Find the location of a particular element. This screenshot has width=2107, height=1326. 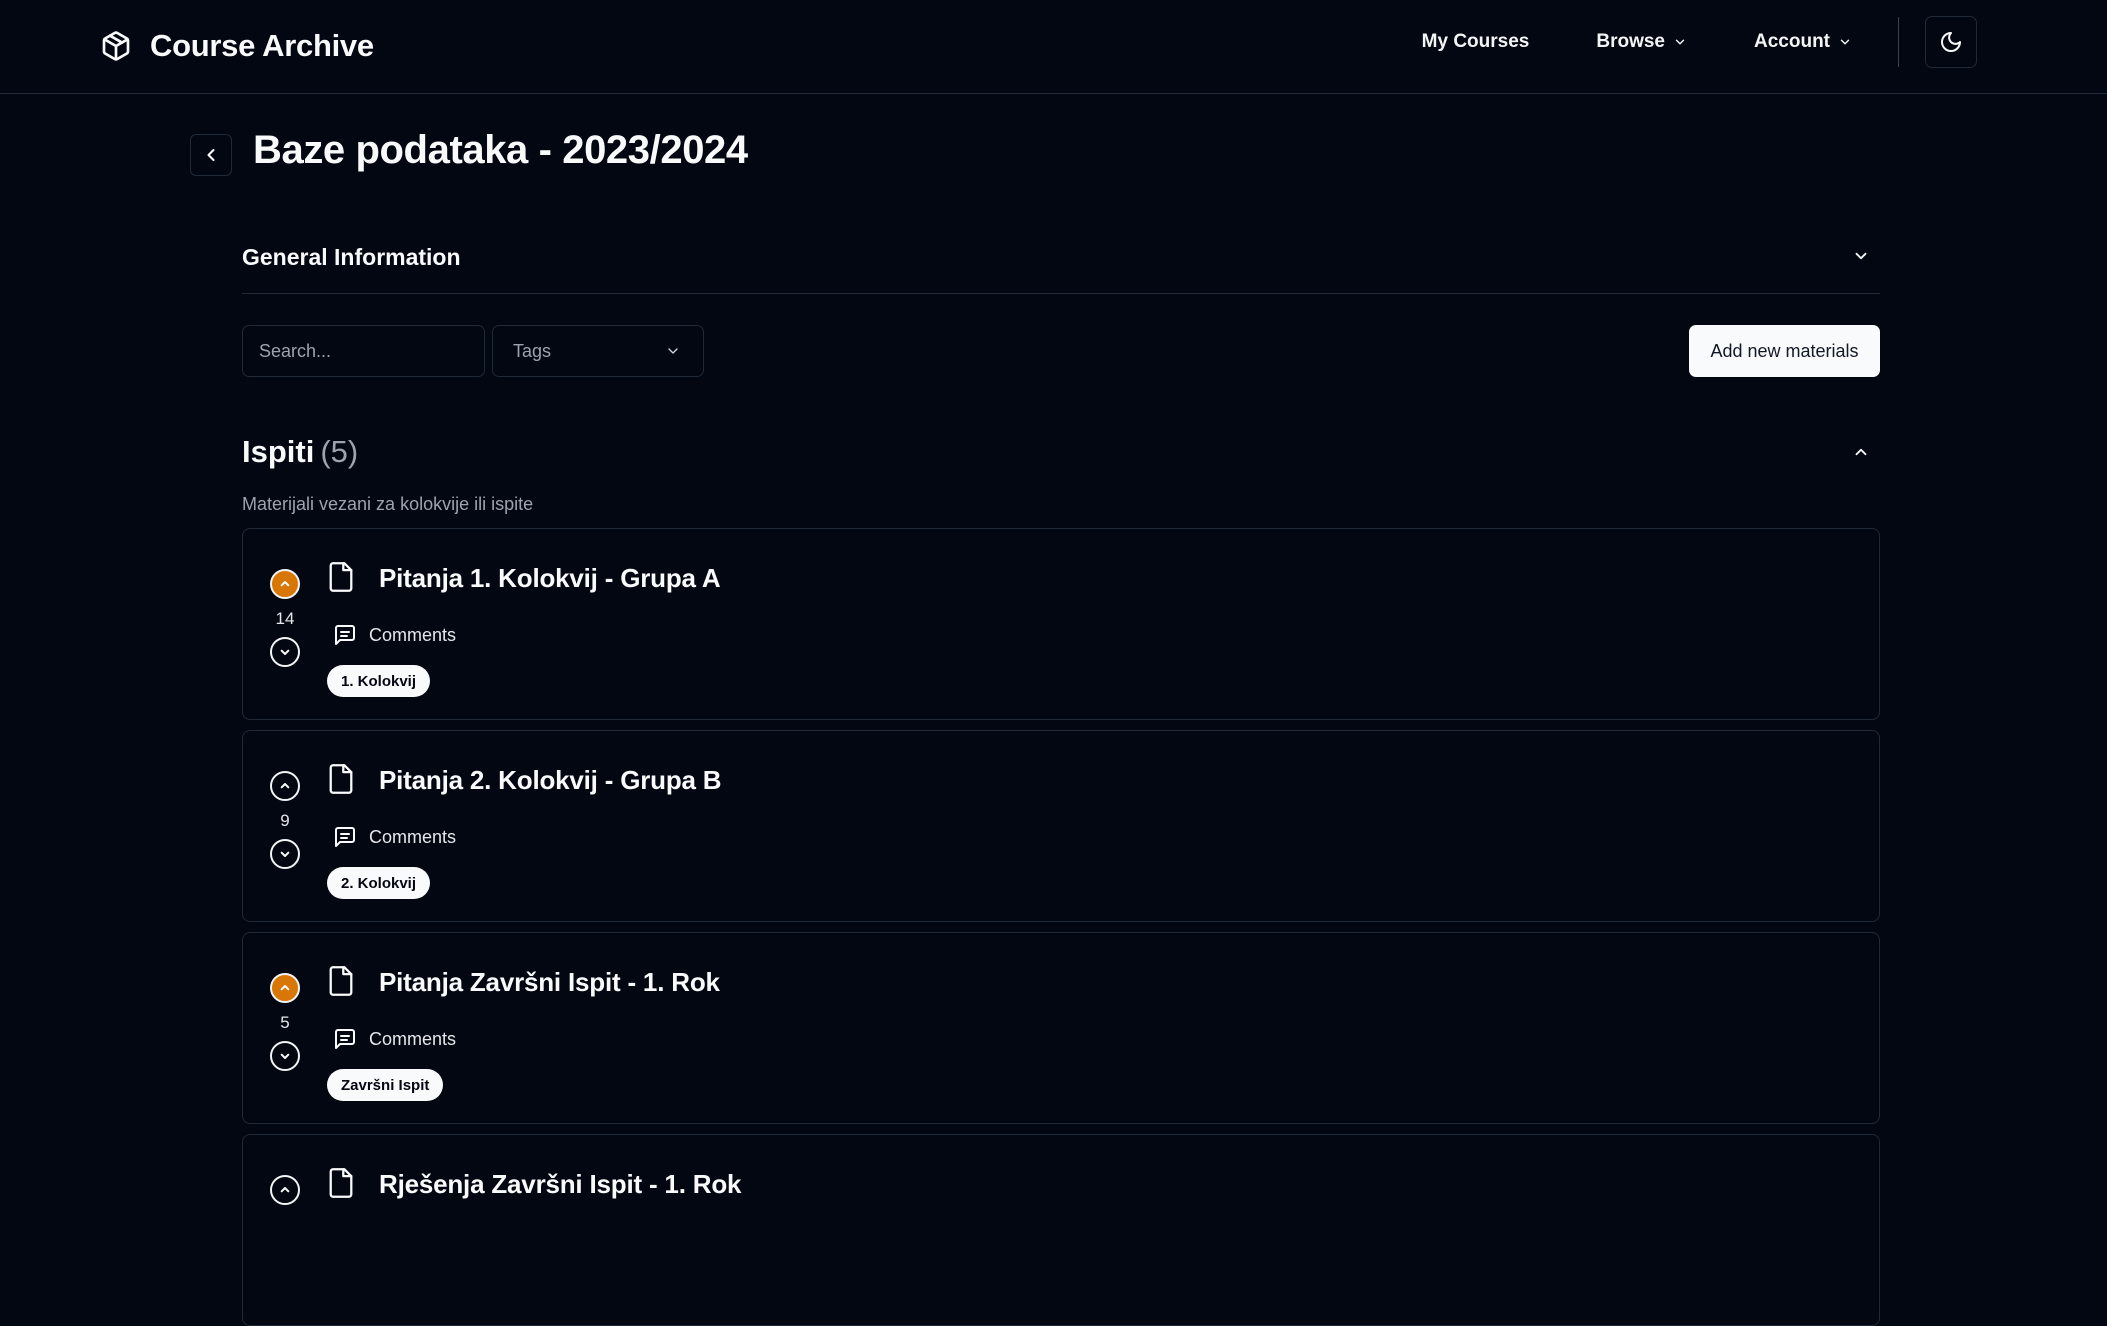

general-information-label: General Information is located at coordinates (351, 257).